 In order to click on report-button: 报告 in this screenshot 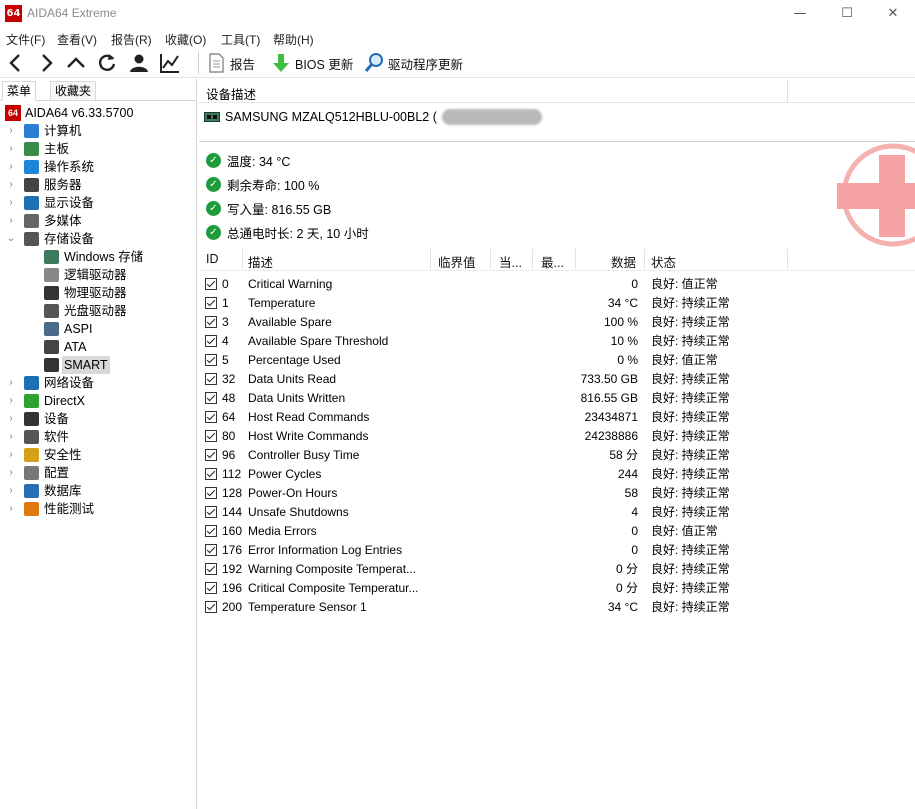, I will do `click(230, 63)`.